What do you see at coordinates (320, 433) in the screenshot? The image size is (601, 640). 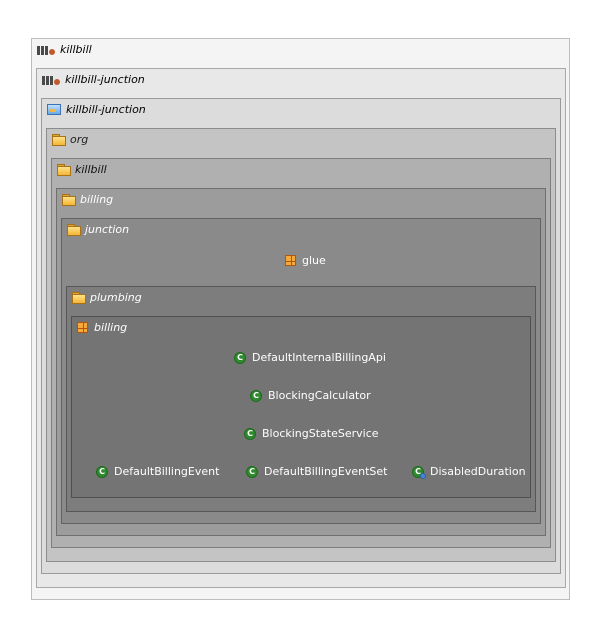 I see `class-label: BlockingStateService` at bounding box center [320, 433].